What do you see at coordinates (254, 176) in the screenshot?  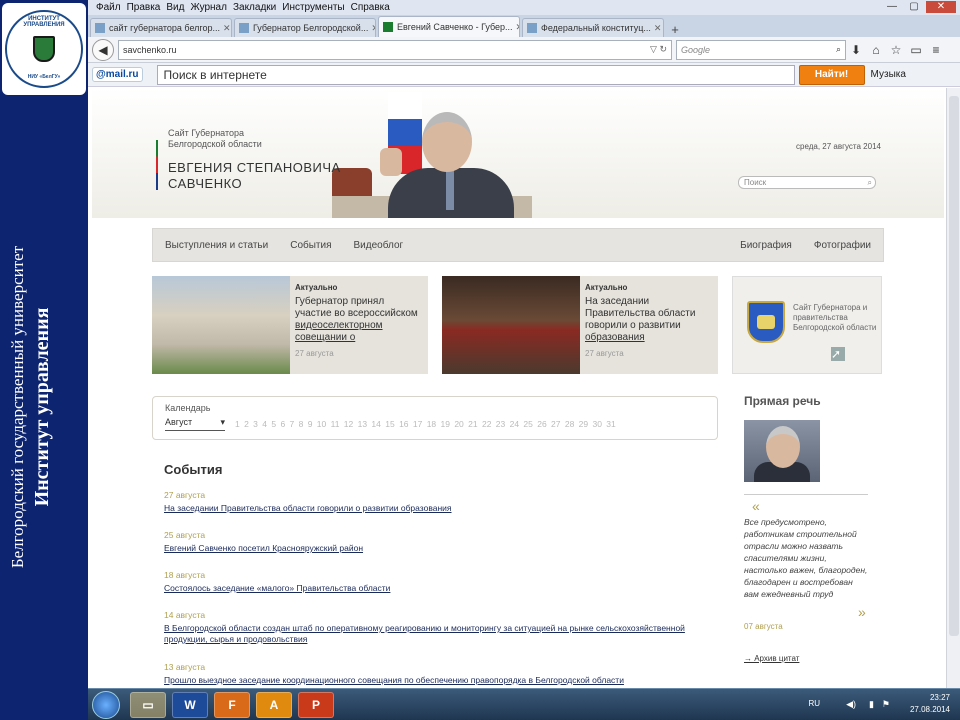 I see `governor-name: ЕВГЕНИЯ СТЕПАНОВИЧА САВЧЕНКО` at bounding box center [254, 176].